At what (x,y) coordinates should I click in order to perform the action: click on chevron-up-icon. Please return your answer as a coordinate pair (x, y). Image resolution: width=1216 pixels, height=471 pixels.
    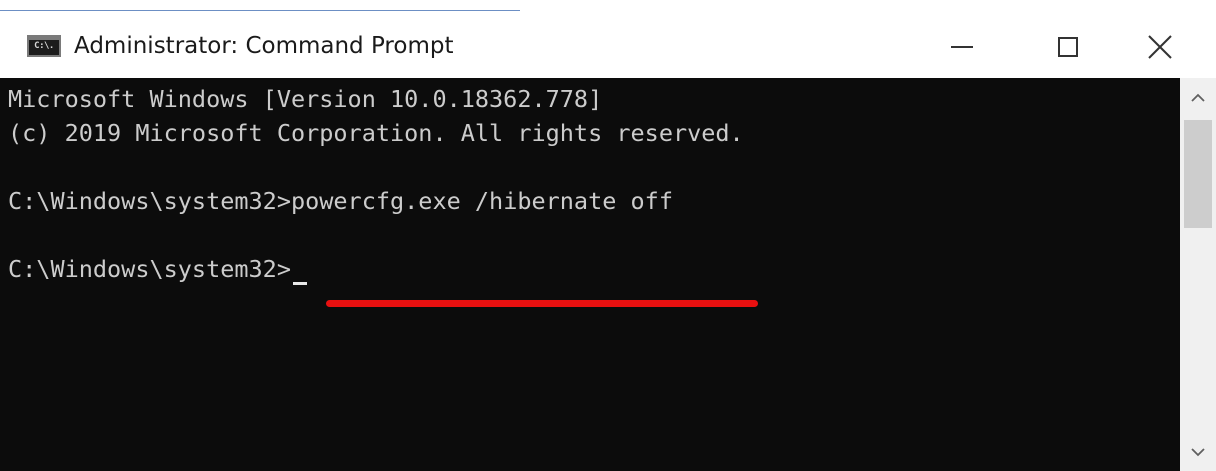
    Looking at the image, I should click on (1198, 97).